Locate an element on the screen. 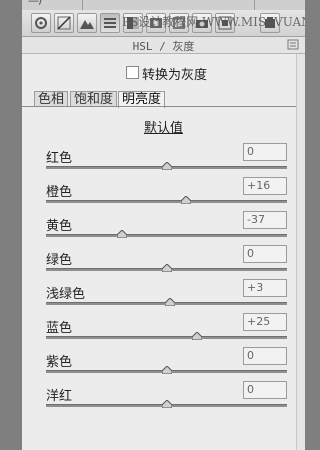 Image resolution: width=320 pixels, height=450 pixels. scrollbar is located at coordinates (300, 252).